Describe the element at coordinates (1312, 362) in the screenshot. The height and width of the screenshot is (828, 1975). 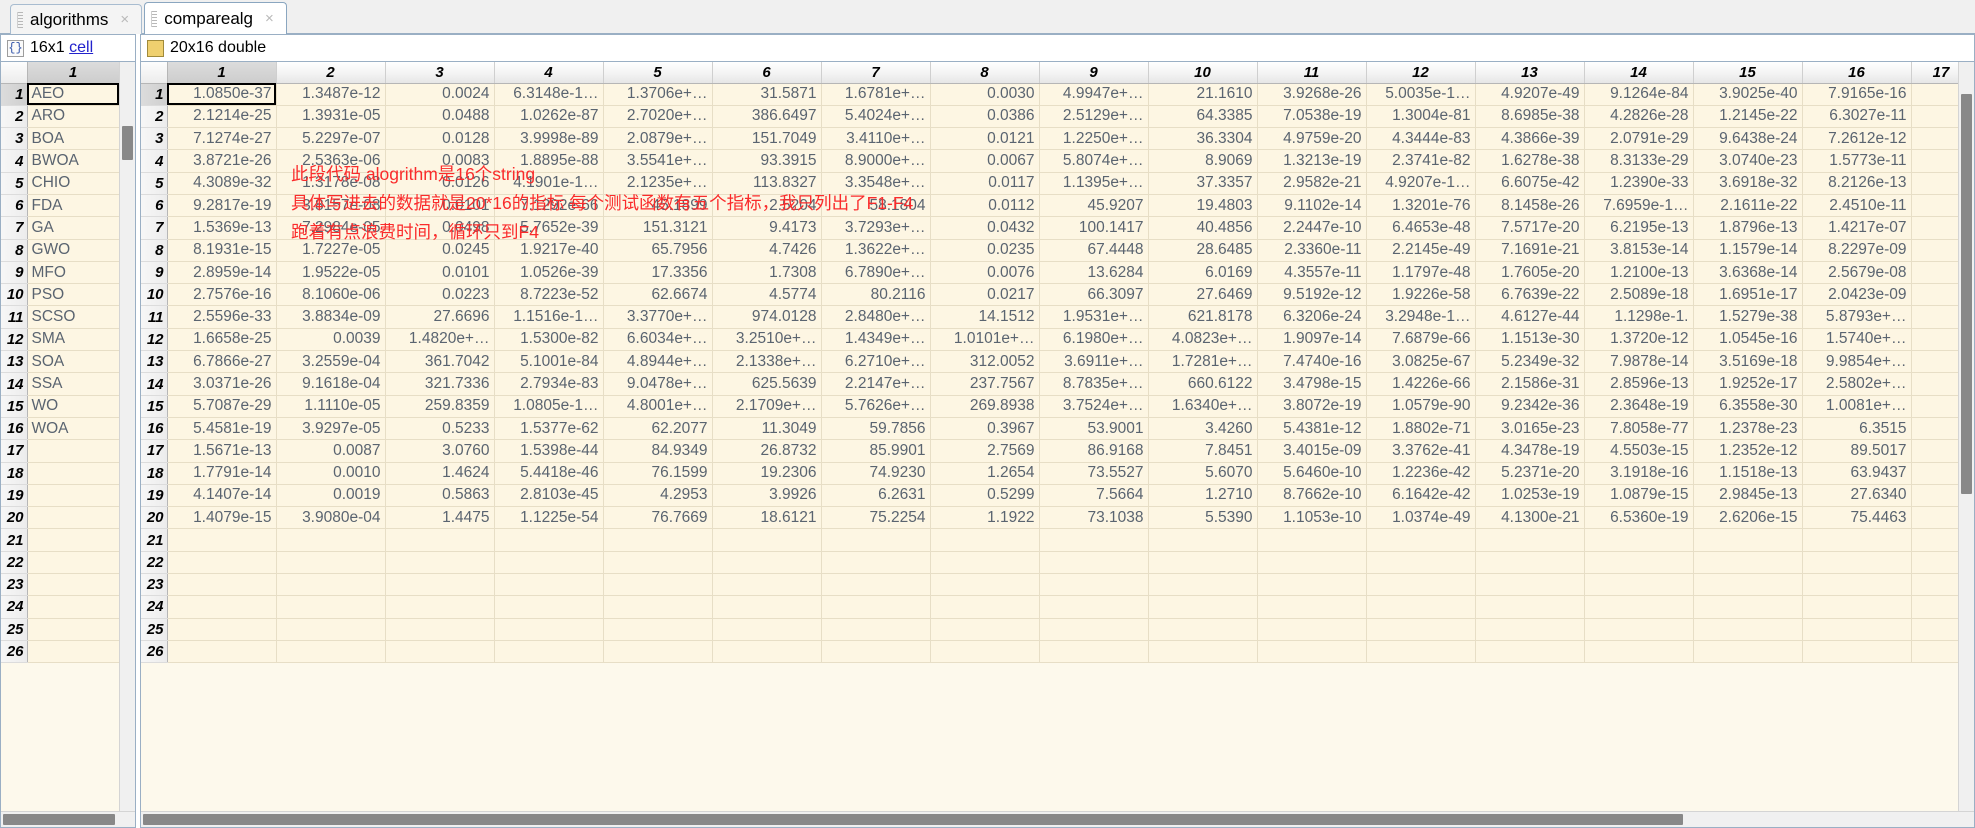
I see `grid-cell: 7.4740e-16` at that location.